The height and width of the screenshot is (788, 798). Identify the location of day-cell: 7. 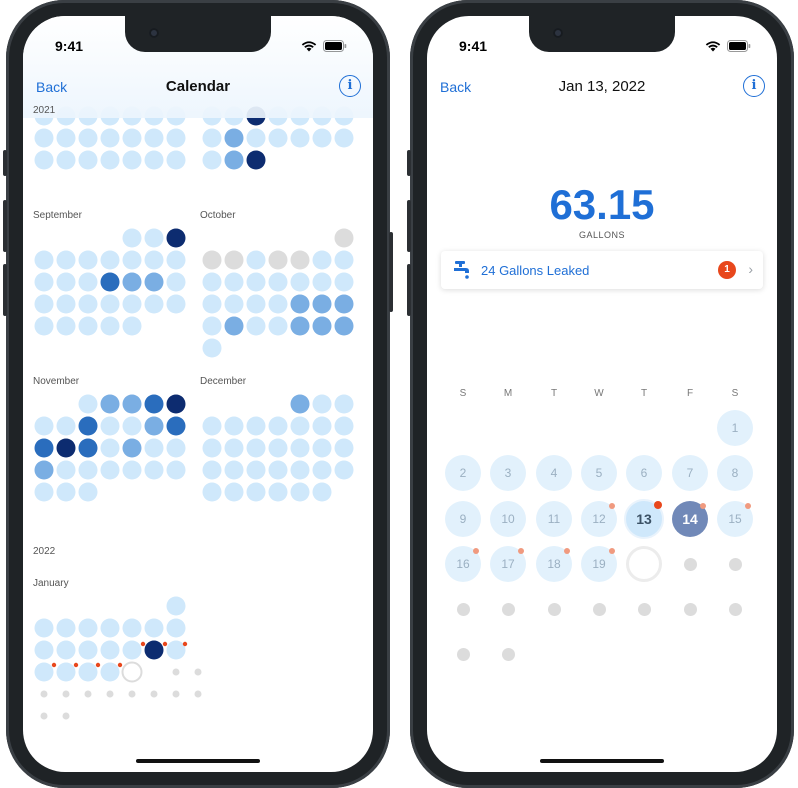
(690, 473).